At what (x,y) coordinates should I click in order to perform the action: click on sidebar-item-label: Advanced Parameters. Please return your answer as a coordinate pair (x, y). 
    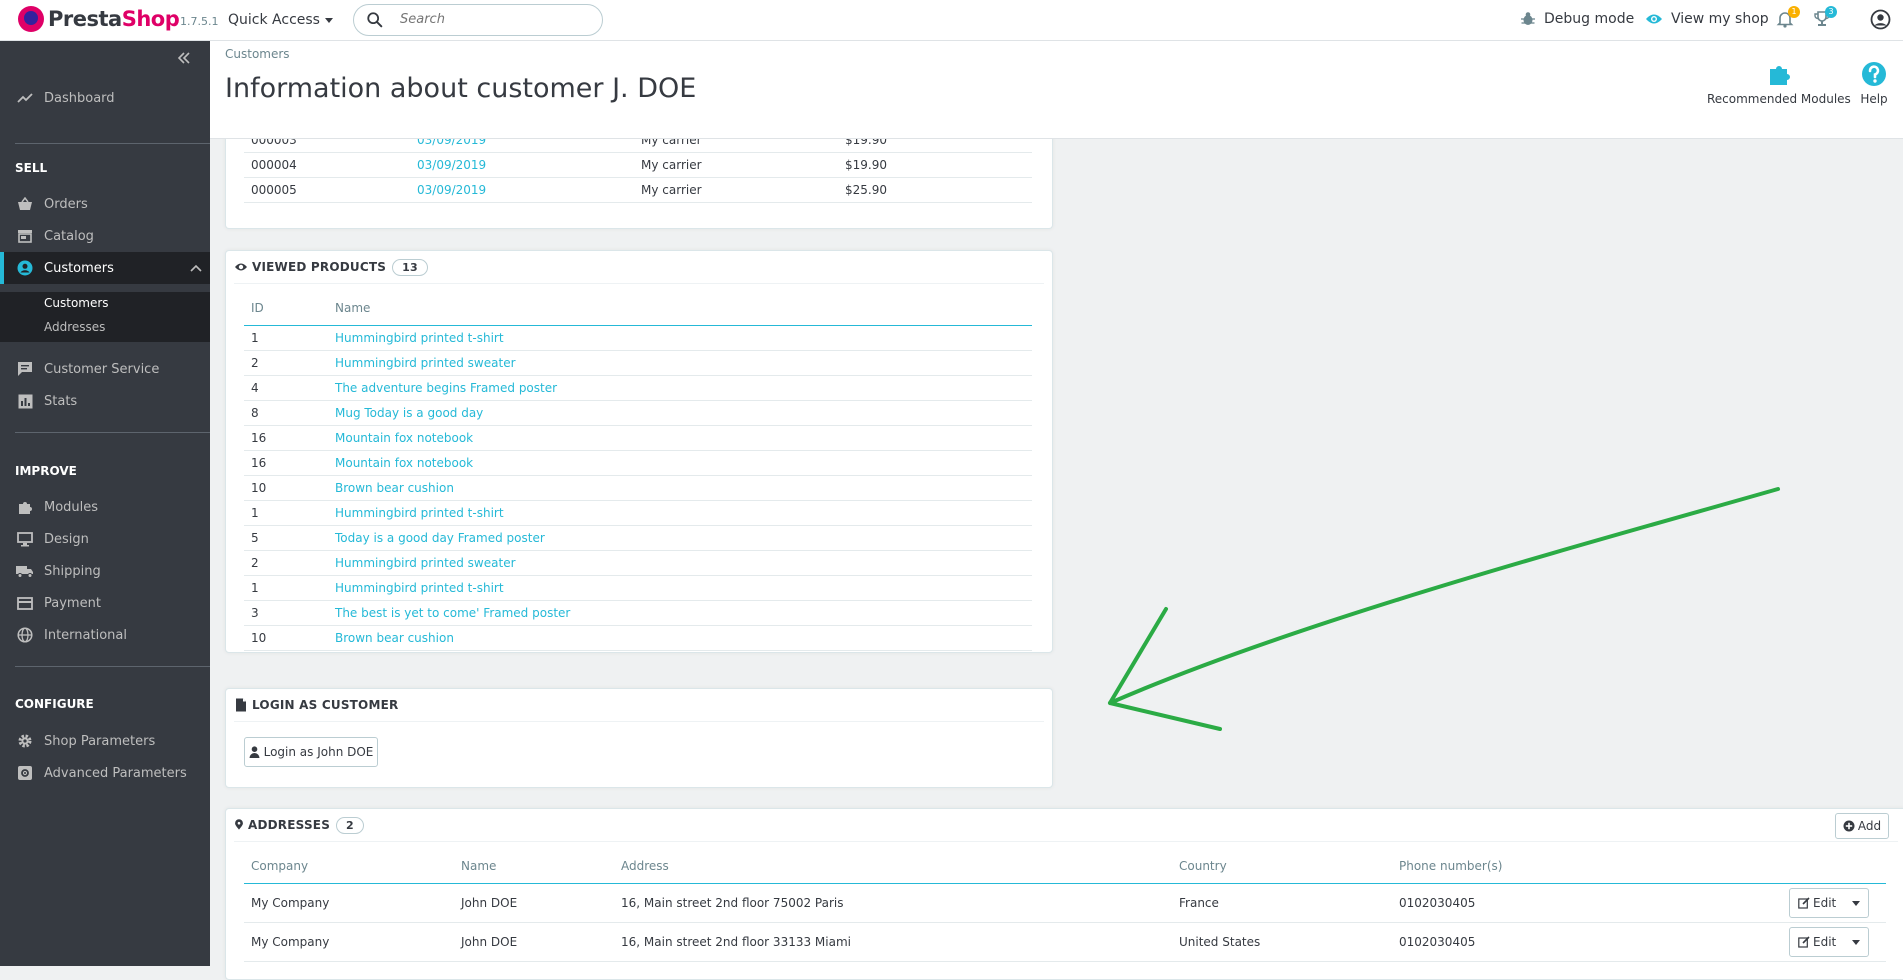
    Looking at the image, I should click on (115, 773).